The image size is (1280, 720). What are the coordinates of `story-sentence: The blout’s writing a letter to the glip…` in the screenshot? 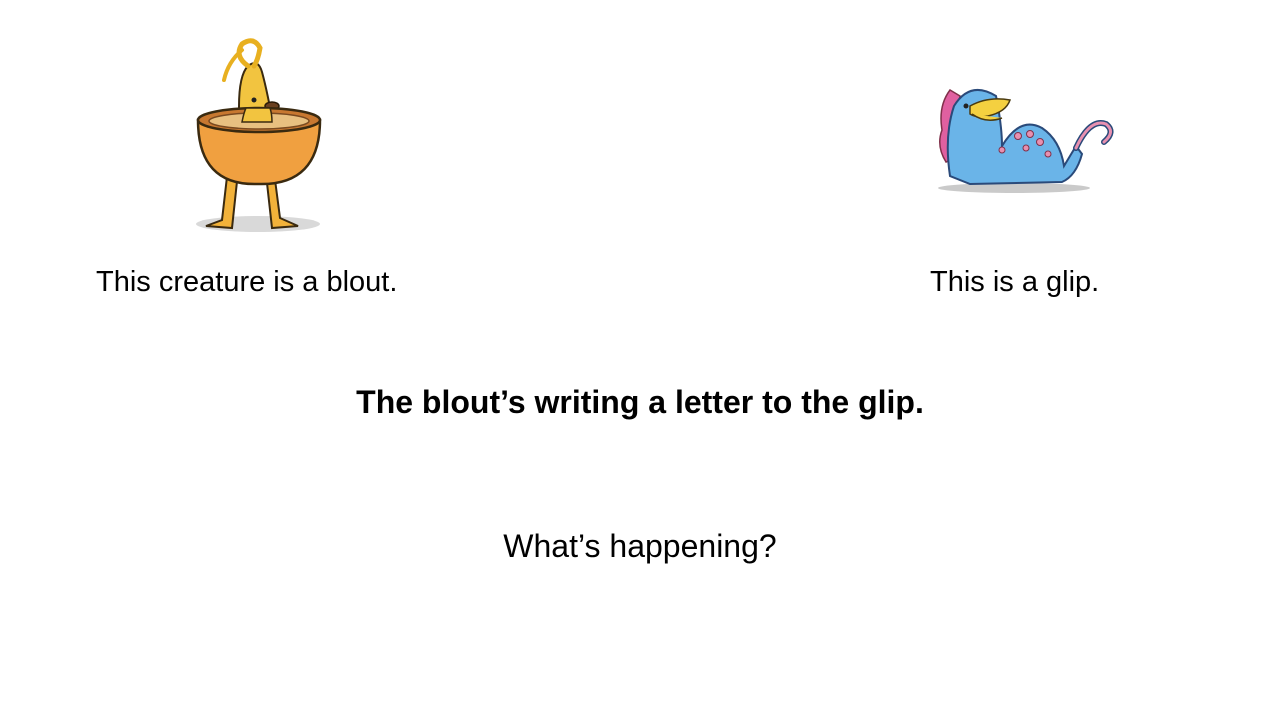 It's located at (640, 402).